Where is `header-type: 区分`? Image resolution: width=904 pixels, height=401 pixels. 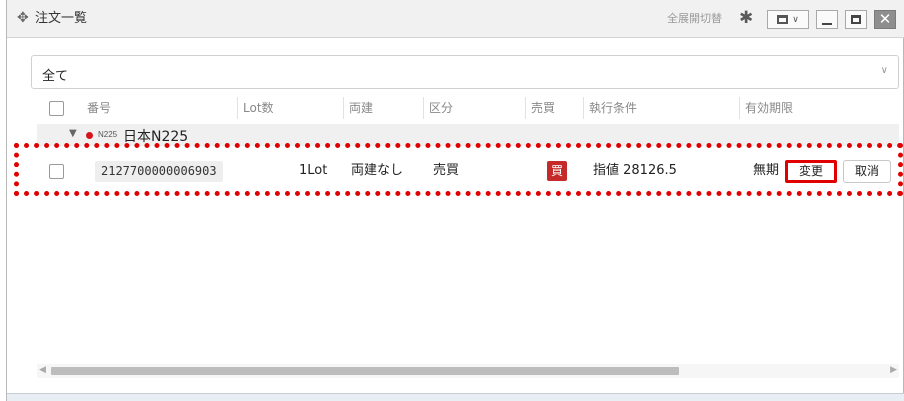 header-type: 区分 is located at coordinates (441, 108).